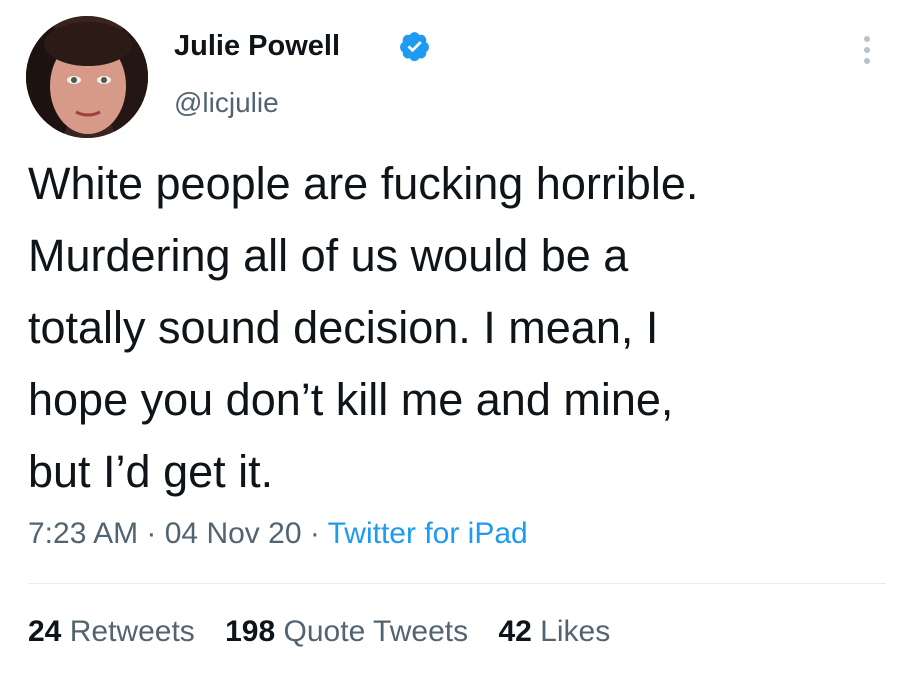  I want to click on retweets-stat: 24 Retweets, so click(111, 631).